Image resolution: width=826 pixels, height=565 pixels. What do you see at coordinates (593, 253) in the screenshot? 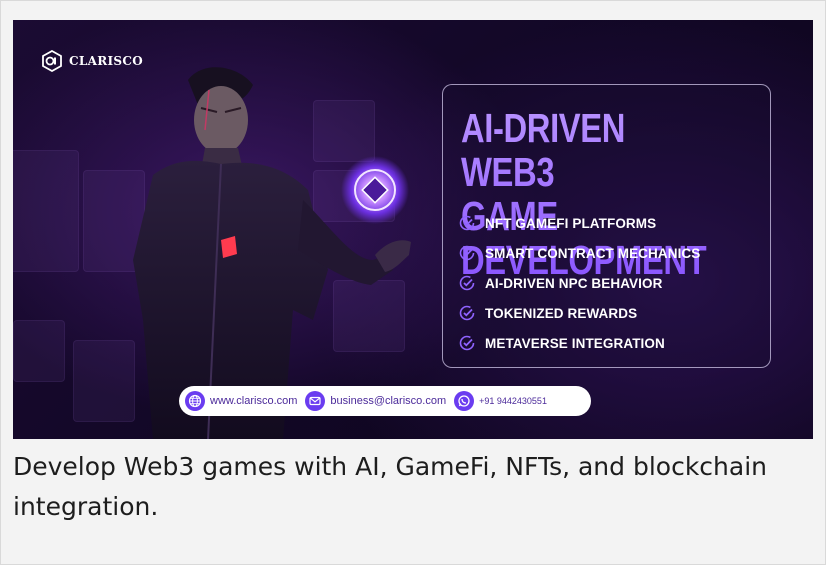
I see `feature-label: SMART CONTRACT MECHANICS` at bounding box center [593, 253].